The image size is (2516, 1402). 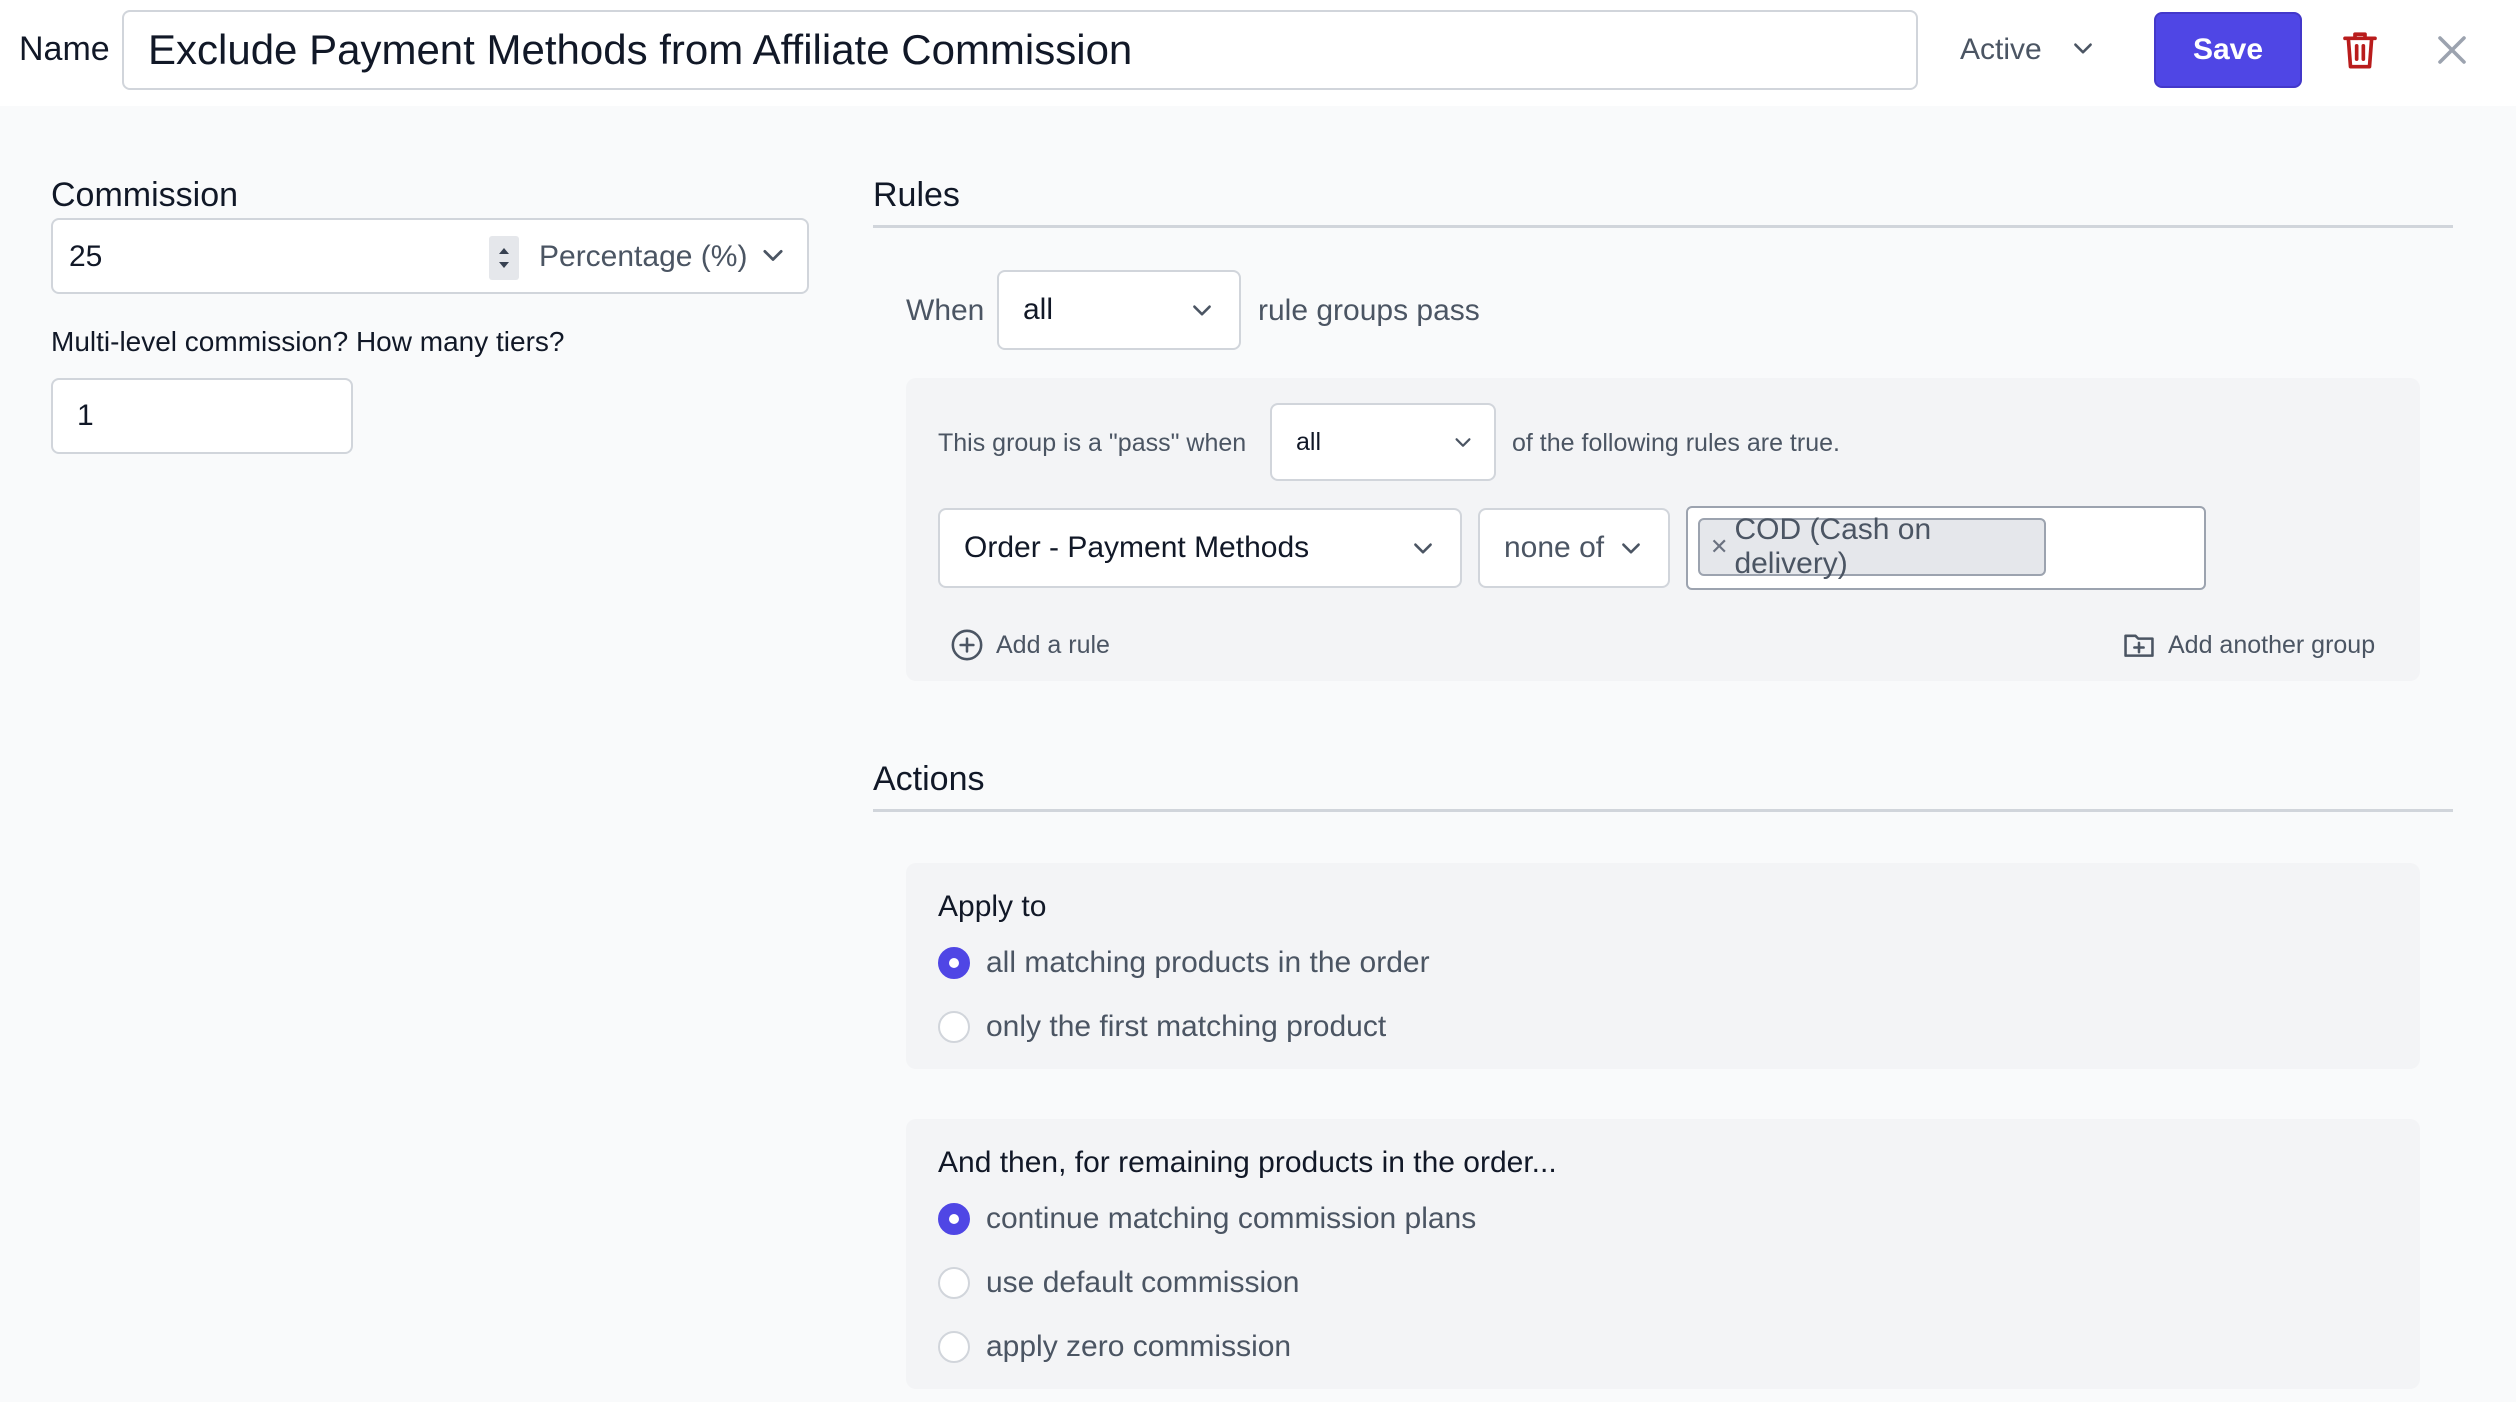 I want to click on name-label: Name, so click(x=64, y=49).